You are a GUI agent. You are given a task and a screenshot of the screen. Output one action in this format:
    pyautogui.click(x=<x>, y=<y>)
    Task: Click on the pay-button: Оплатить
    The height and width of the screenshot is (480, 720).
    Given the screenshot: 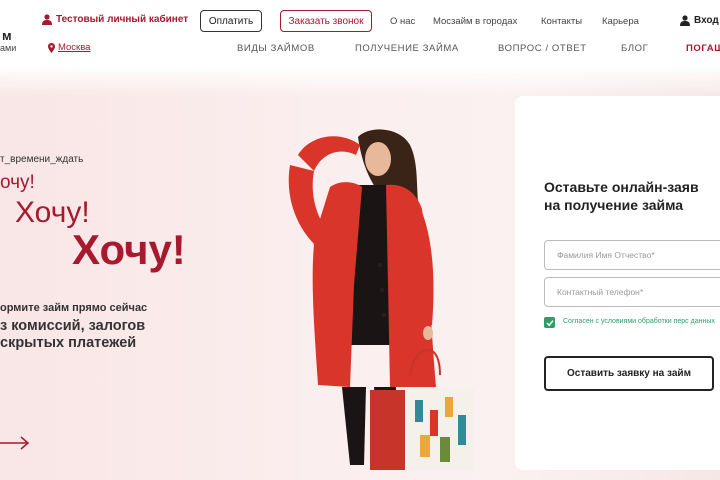 What is the action you would take?
    pyautogui.click(x=231, y=21)
    